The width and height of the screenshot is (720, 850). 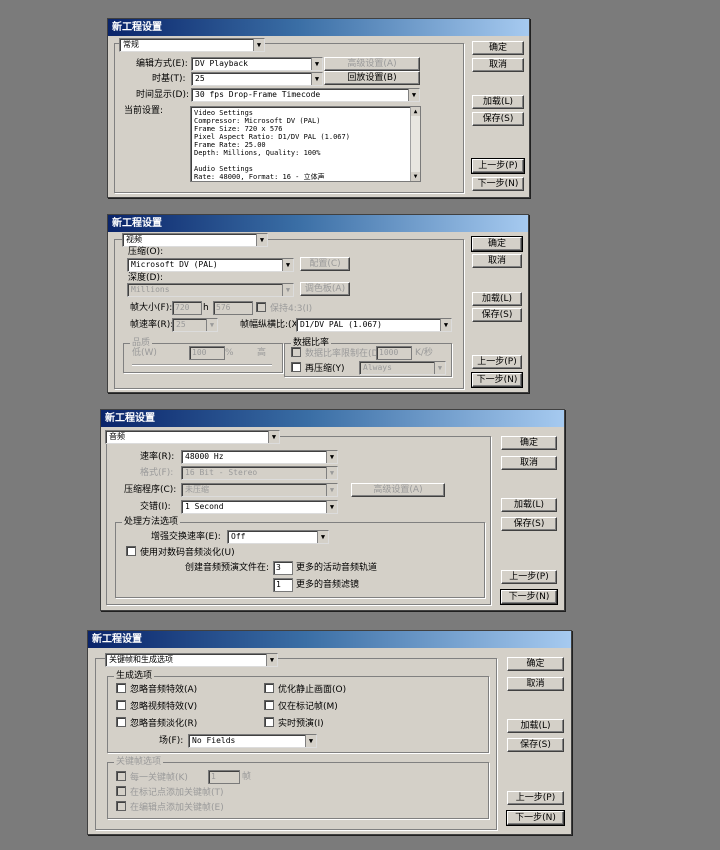 I want to click on recompress-checkbox: 再压缩(Y), so click(x=318, y=368).